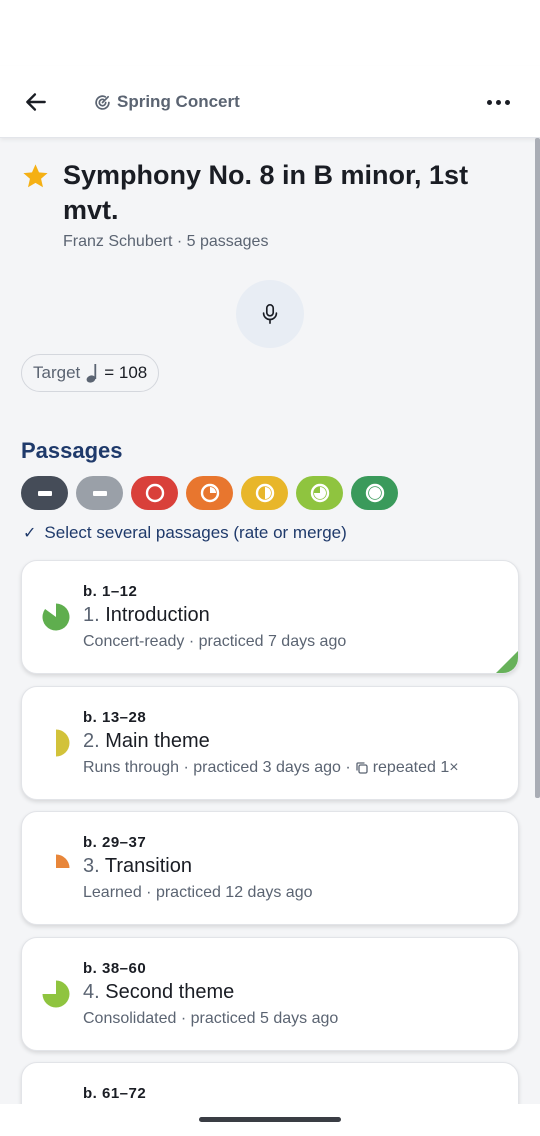 The width and height of the screenshot is (540, 1136). What do you see at coordinates (157, 740) in the screenshot?
I see `passage-name: Main theme` at bounding box center [157, 740].